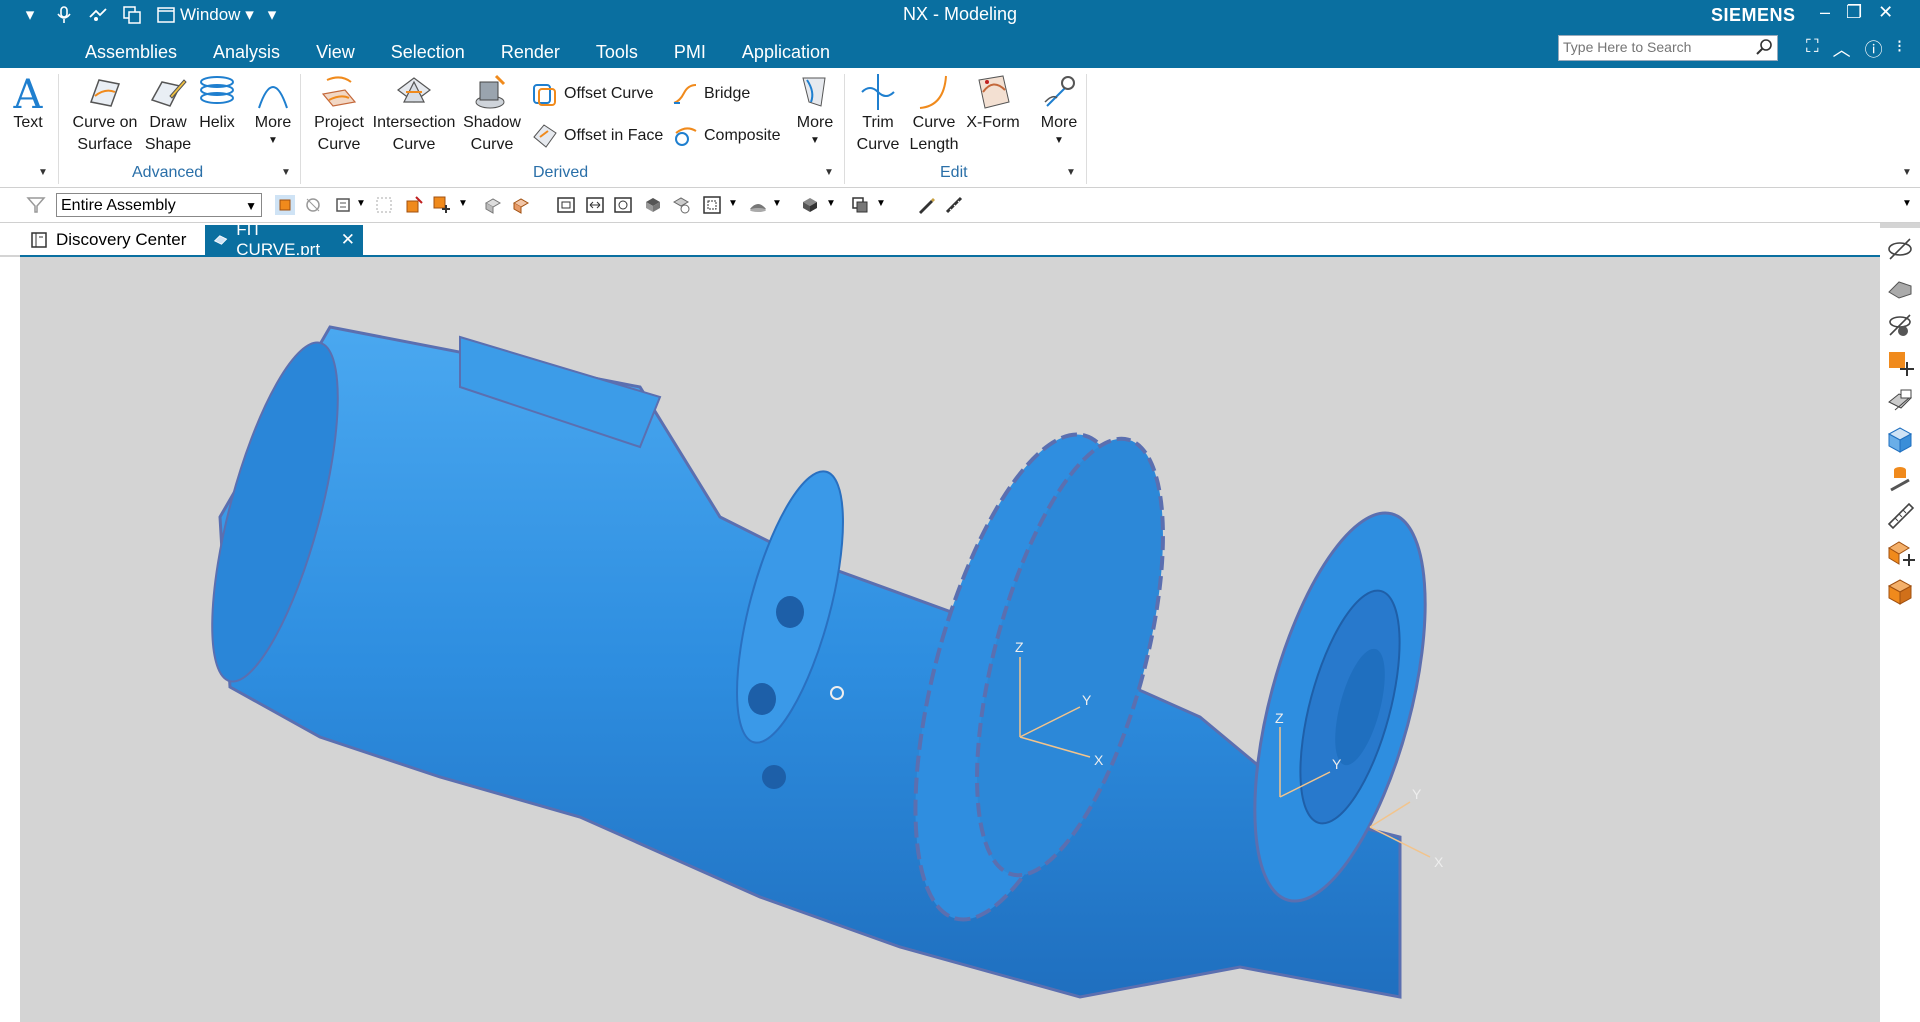  Describe the element at coordinates (1812, 49) in the screenshot. I see `full-screen-icon: ⛶` at that location.